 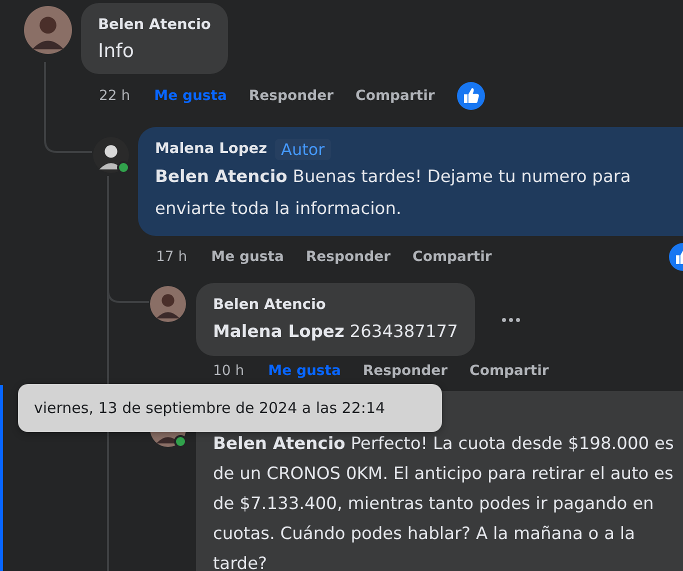 I want to click on comment-text: Info, so click(x=116, y=51).